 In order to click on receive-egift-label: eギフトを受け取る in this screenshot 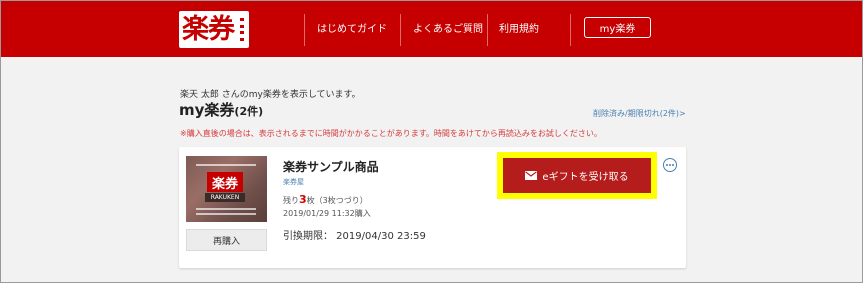, I will do `click(585, 177)`.